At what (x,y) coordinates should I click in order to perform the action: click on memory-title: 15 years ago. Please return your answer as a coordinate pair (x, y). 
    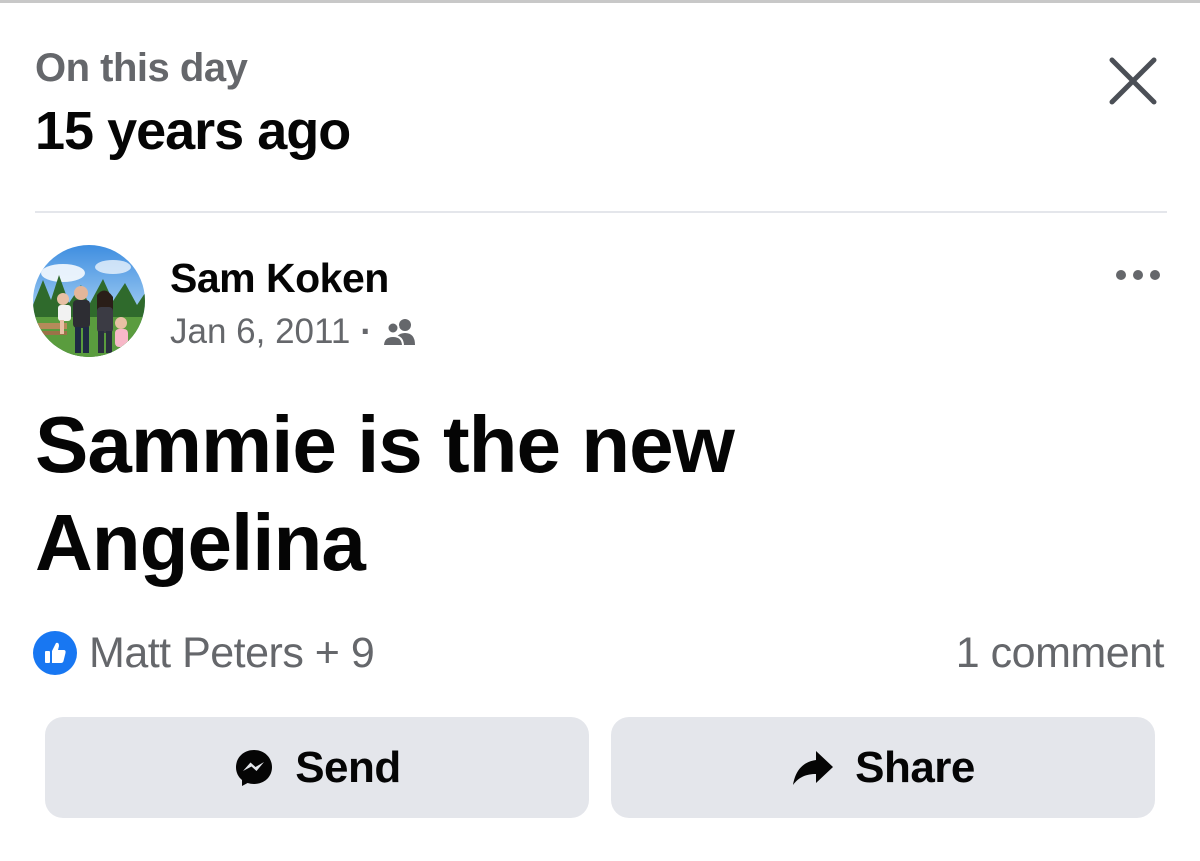
    Looking at the image, I should click on (193, 131).